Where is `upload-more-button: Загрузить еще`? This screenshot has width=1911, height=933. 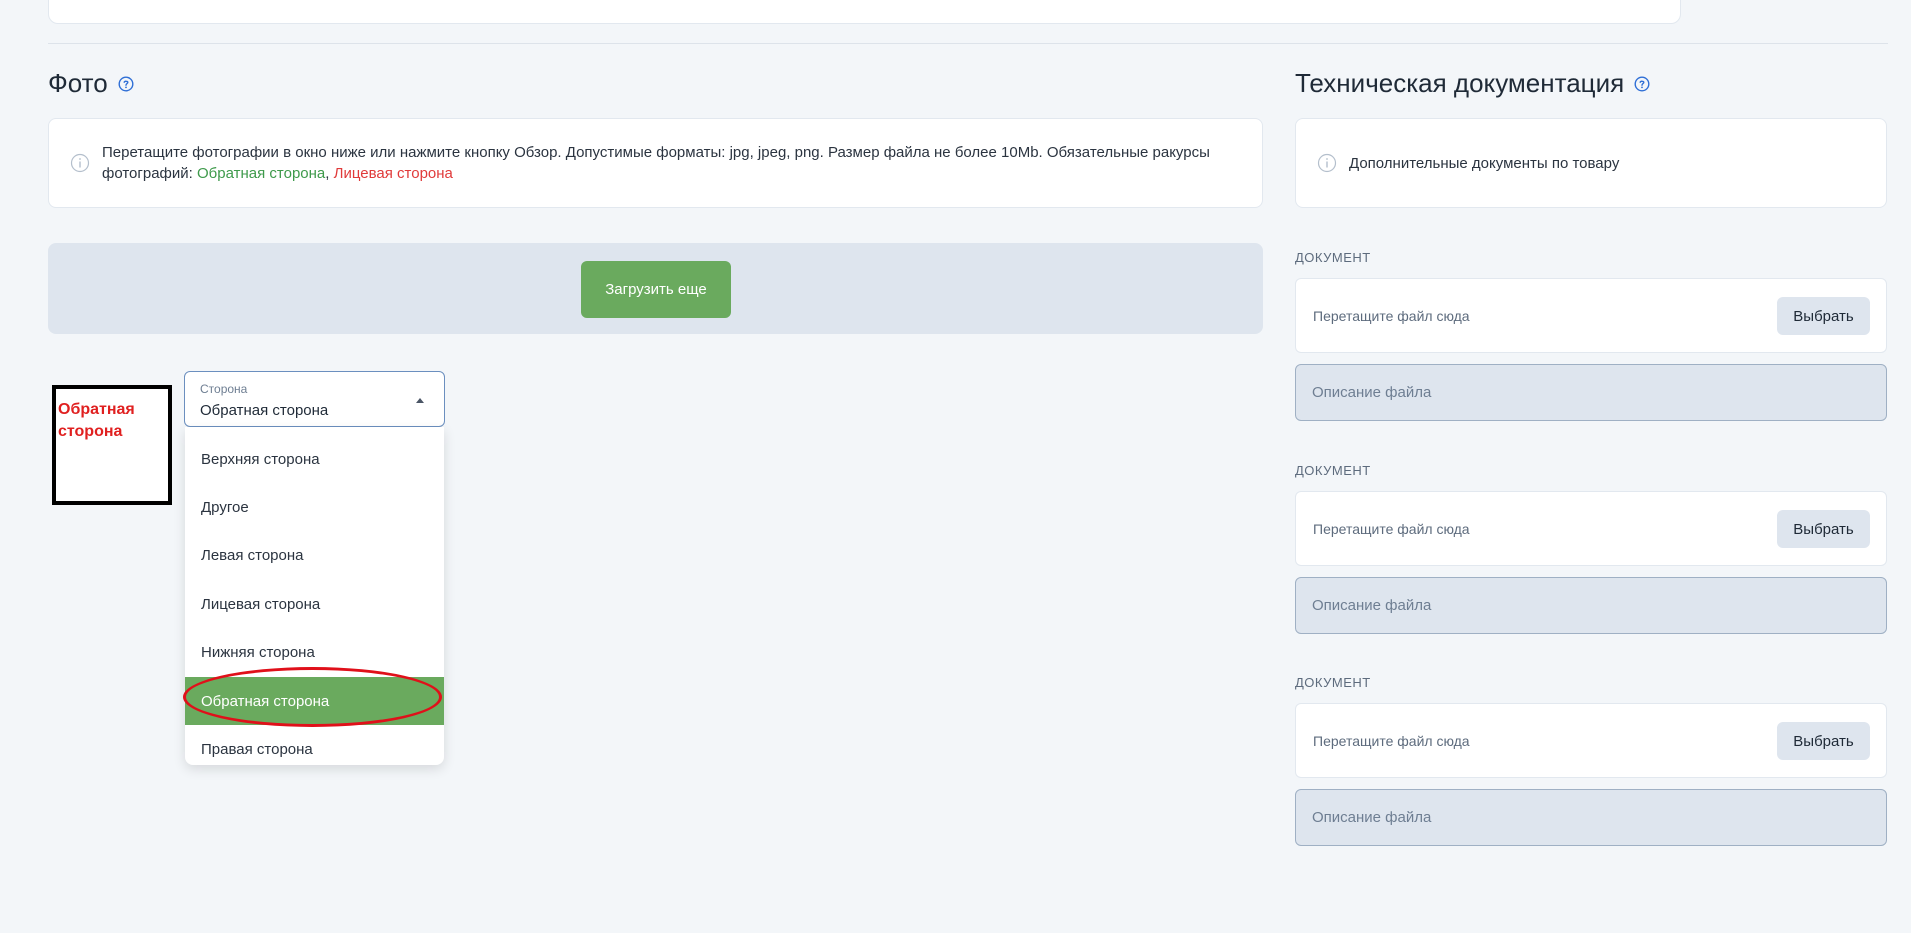
upload-more-button: Загрузить еще is located at coordinates (656, 289).